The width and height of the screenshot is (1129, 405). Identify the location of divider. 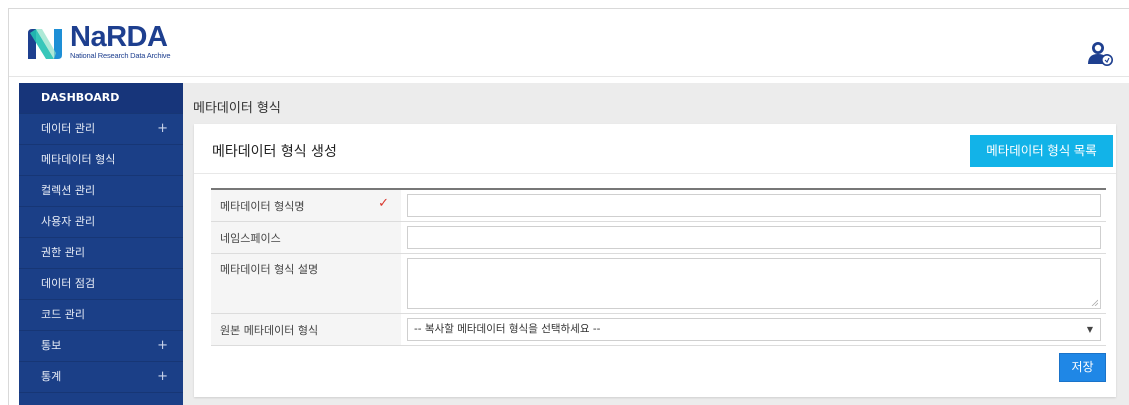
(655, 173).